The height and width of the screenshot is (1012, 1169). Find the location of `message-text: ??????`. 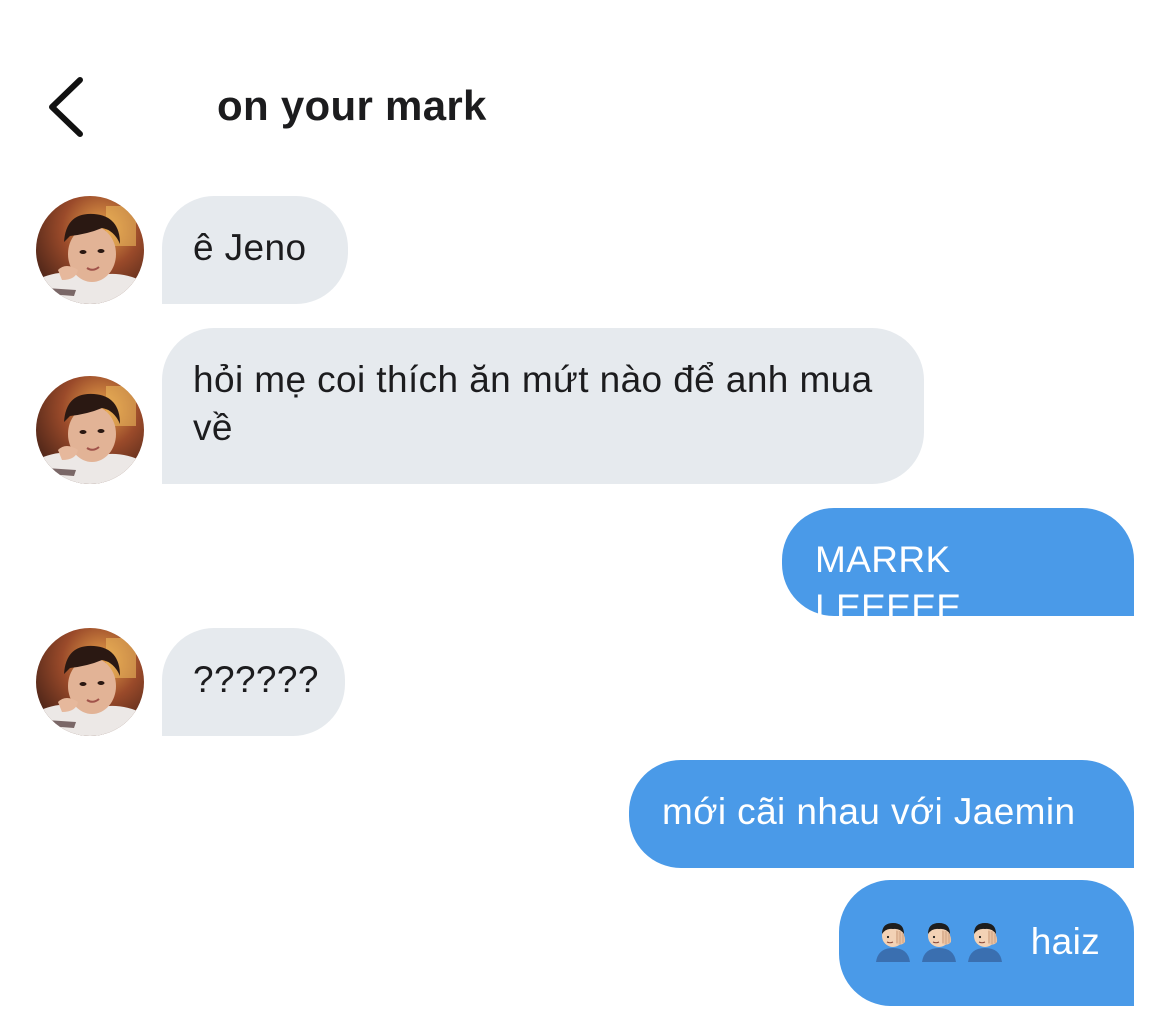

message-text: ?????? is located at coordinates (256, 679).